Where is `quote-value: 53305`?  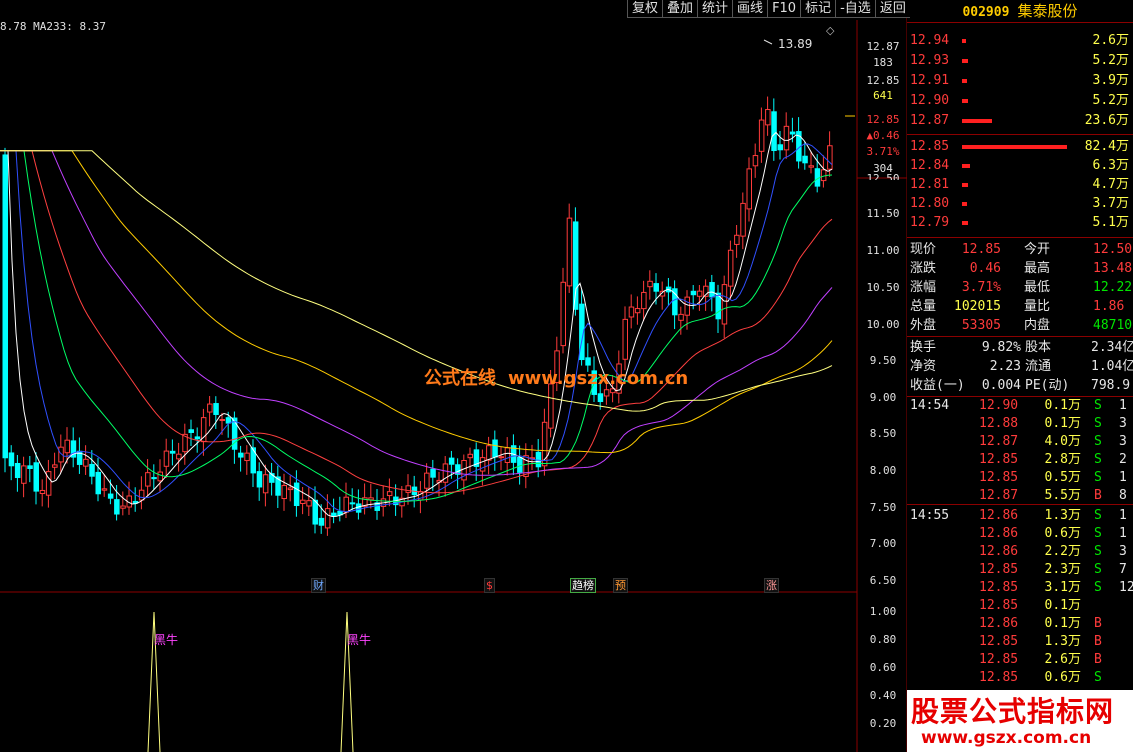
quote-value: 53305 is located at coordinates (981, 325).